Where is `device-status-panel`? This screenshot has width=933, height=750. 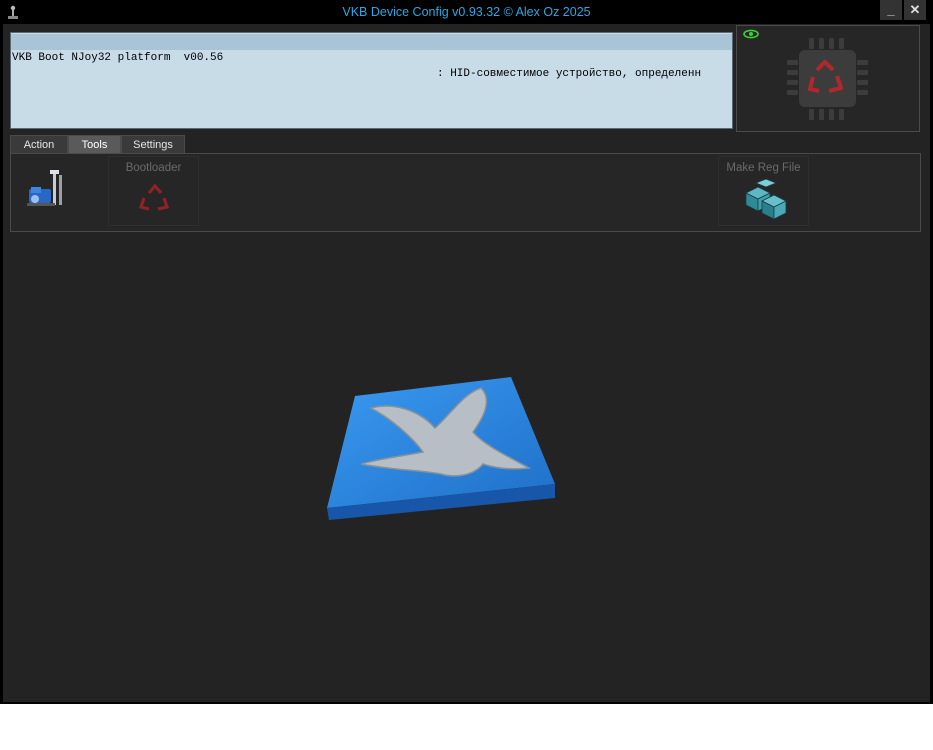
device-status-panel is located at coordinates (828, 78).